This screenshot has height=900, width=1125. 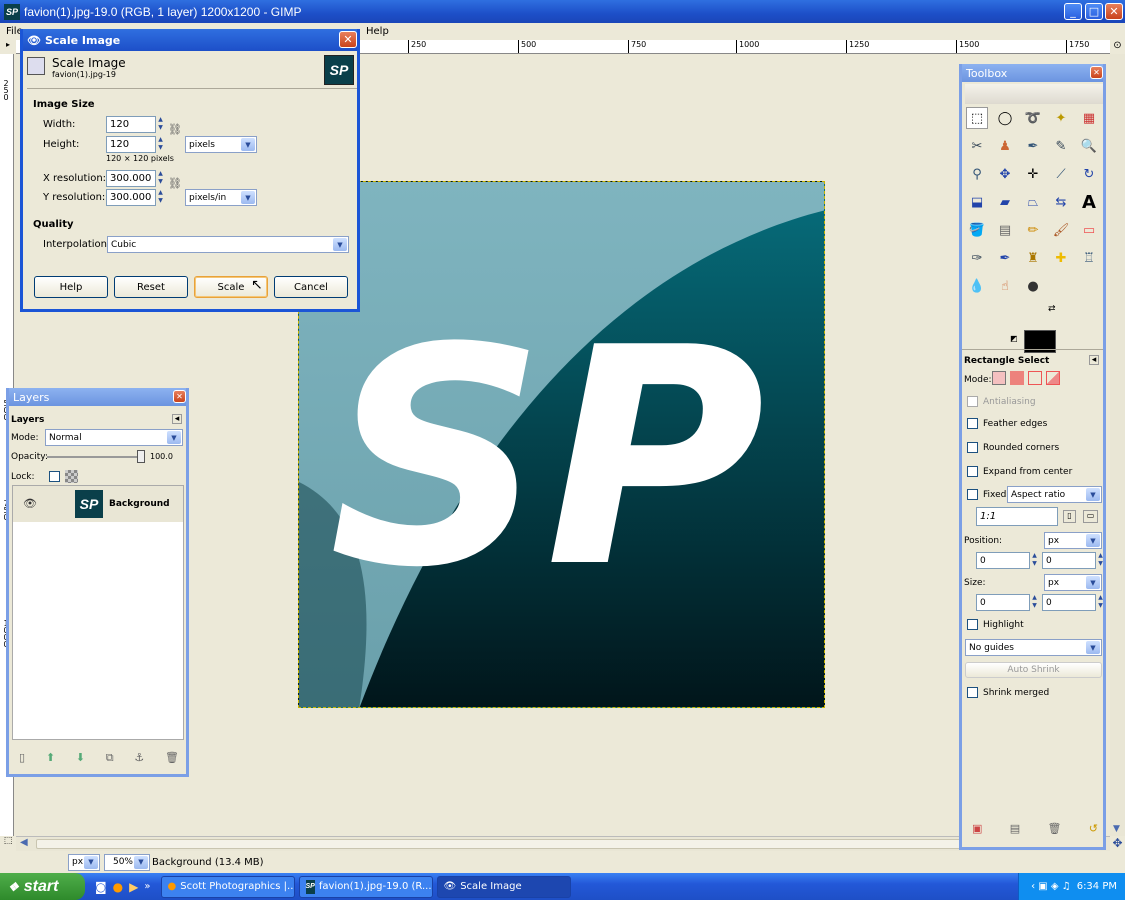 What do you see at coordinates (1069, 602) in the screenshot?
I see `size-y-field: 0` at bounding box center [1069, 602].